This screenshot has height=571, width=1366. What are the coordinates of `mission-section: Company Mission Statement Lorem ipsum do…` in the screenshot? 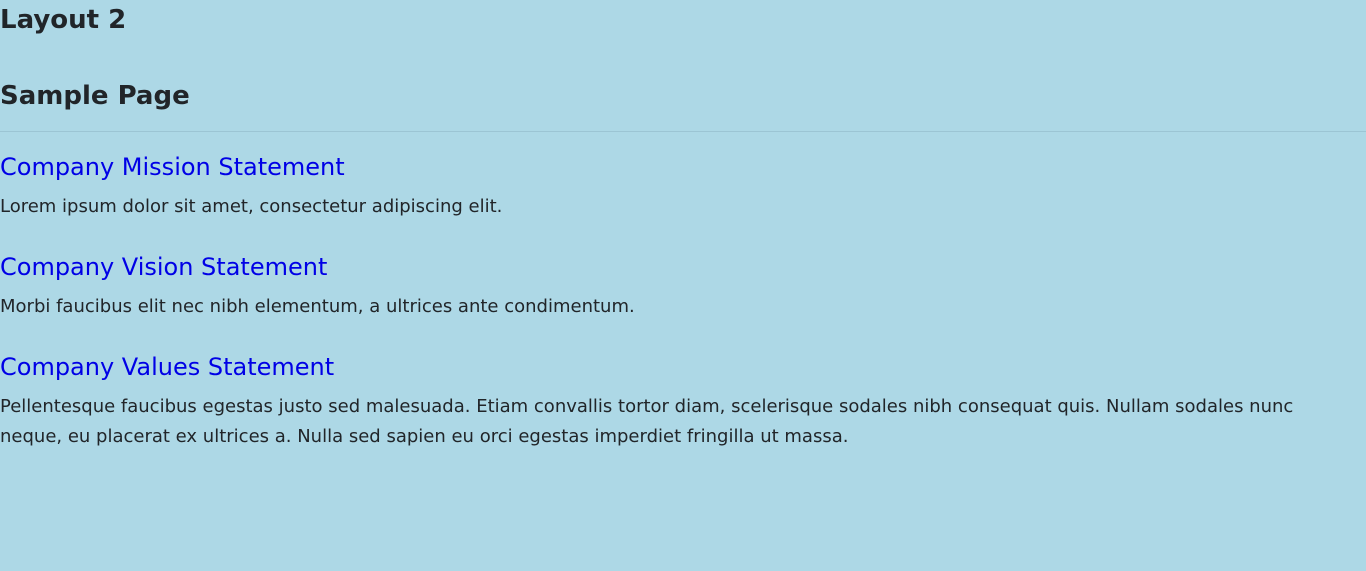 It's located at (683, 187).